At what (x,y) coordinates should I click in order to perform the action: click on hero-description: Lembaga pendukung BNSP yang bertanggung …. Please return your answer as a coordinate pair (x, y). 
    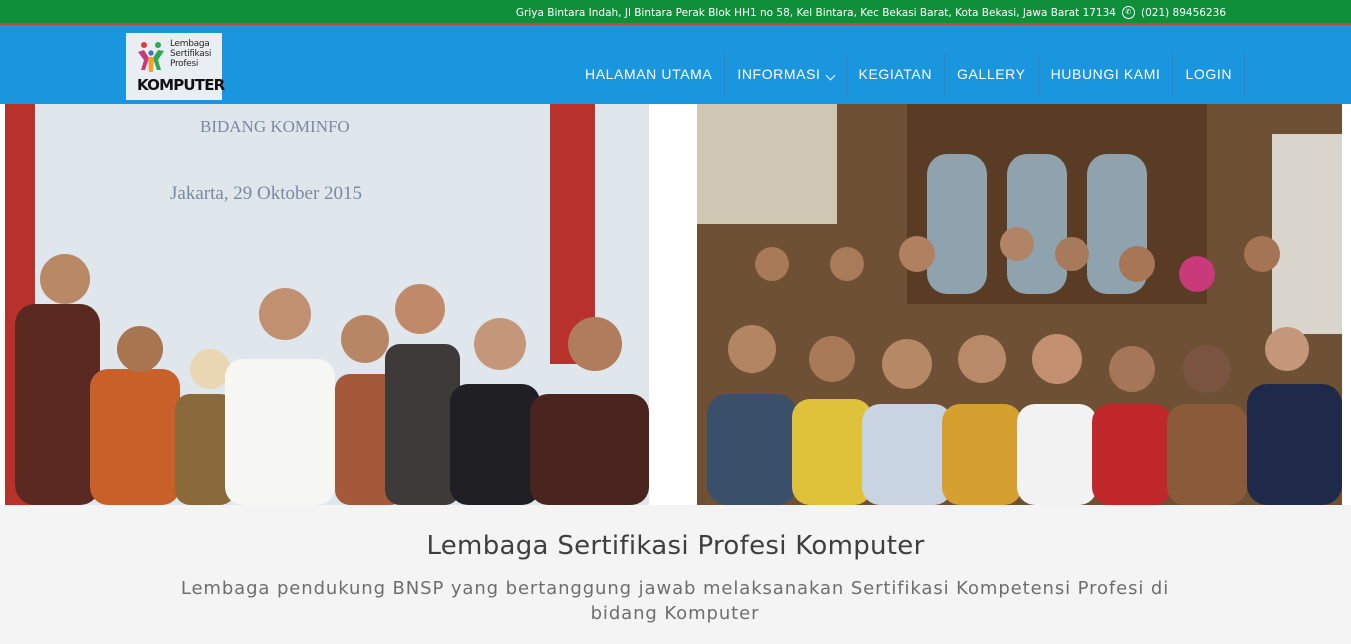
    Looking at the image, I should click on (675, 601).